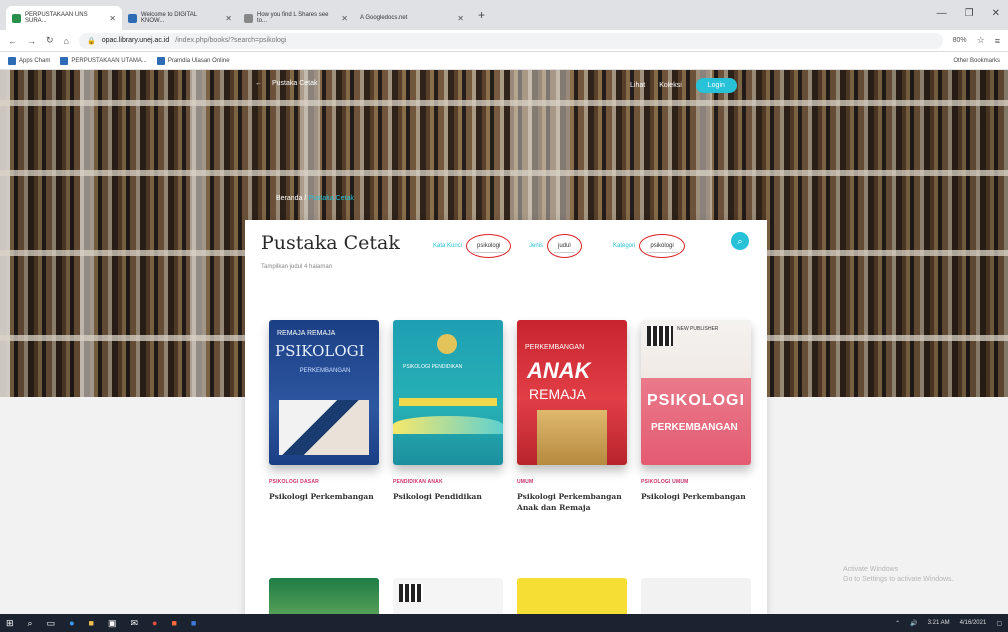  I want to click on book-cover: PERKEMBANGAN ANAK REMAJA, so click(572, 392).